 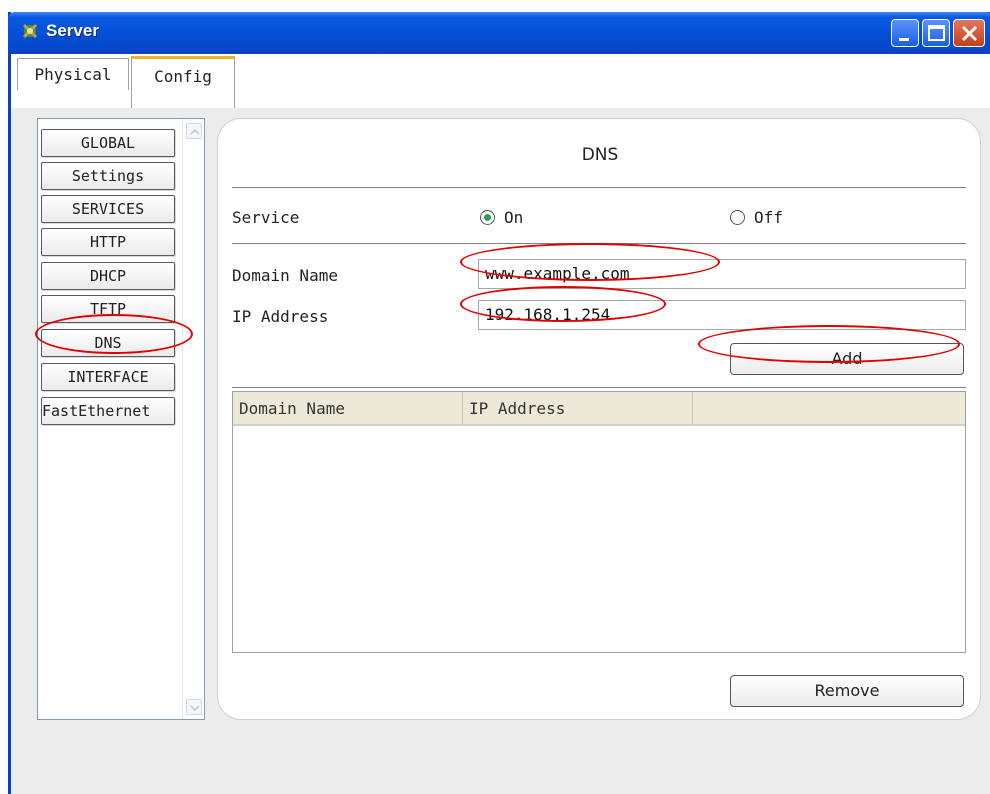 I want to click on maximize-icon, so click(x=936, y=33).